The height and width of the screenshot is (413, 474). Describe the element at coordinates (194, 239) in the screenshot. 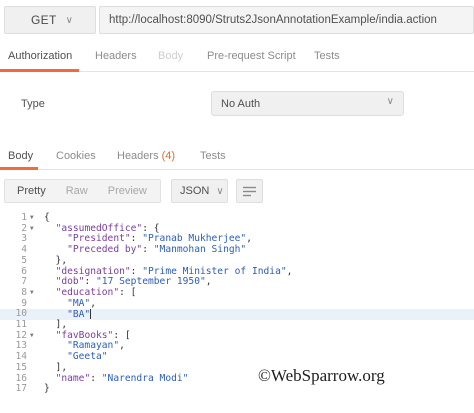

I see `json-string: "Pranab Mukherjee"` at that location.